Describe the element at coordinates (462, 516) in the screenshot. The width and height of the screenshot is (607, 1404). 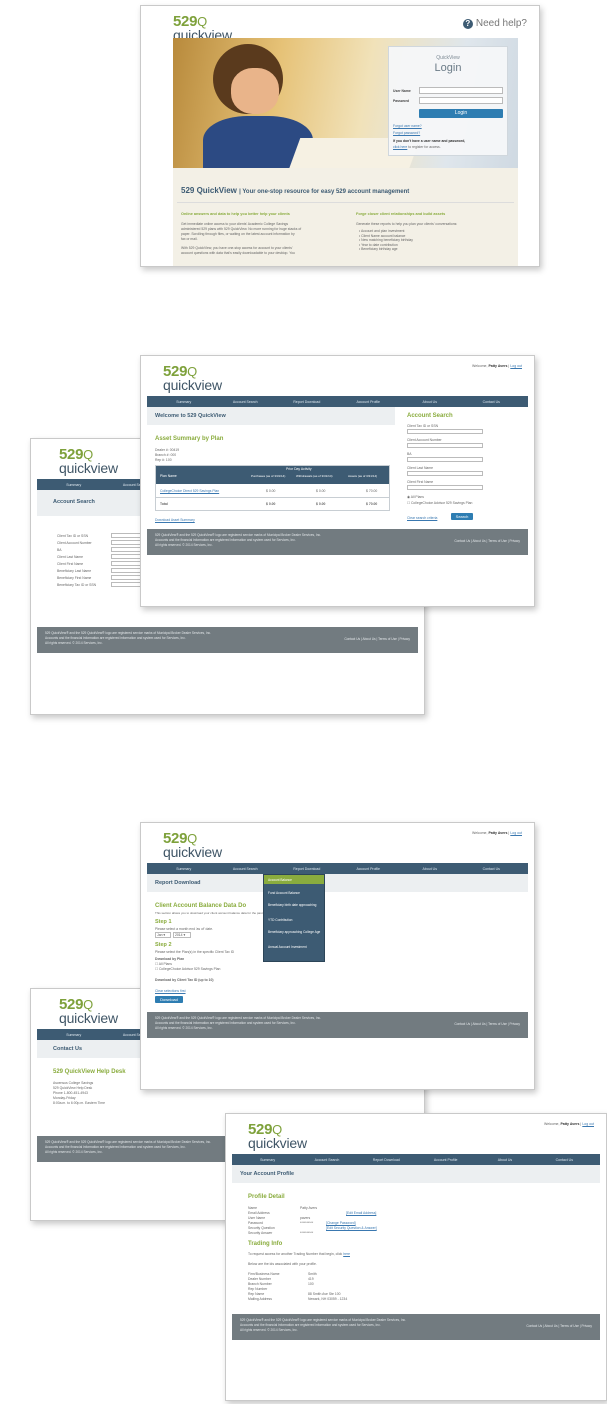
I see `side-search-button: Search` at that location.